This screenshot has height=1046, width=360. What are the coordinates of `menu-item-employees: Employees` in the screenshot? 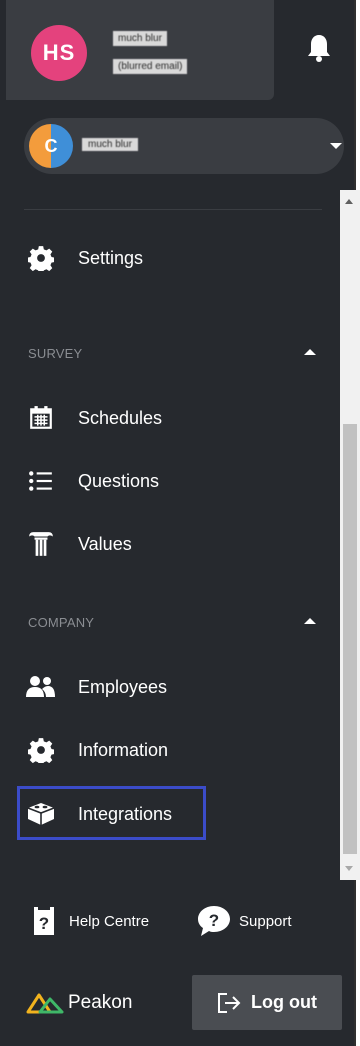 It's located at (174, 687).